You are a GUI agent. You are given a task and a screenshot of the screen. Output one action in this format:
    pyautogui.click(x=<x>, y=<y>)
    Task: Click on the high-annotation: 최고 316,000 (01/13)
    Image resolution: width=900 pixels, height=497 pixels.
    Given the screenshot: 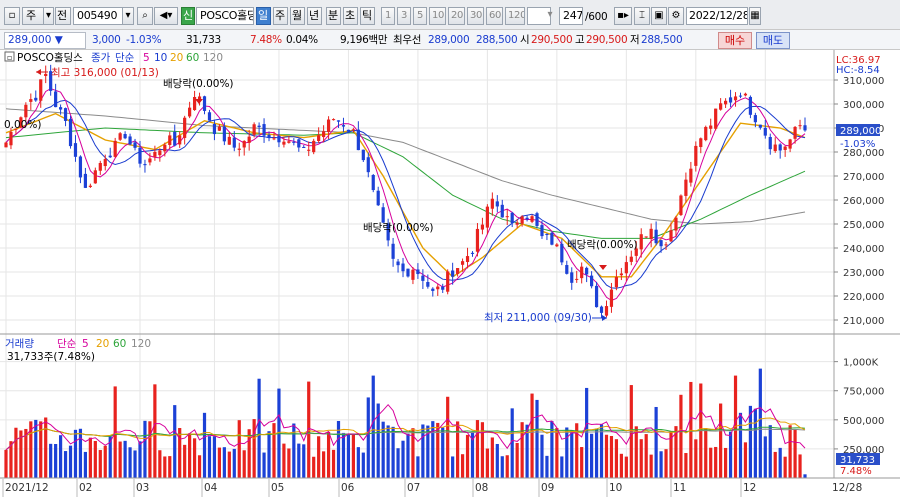 What is the action you would take?
    pyautogui.click(x=97, y=73)
    